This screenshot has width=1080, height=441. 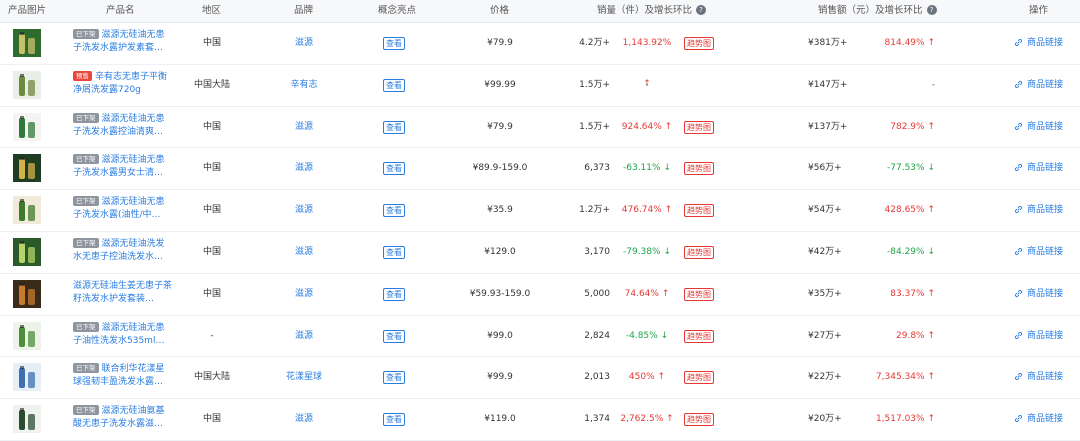 What do you see at coordinates (304, 85) in the screenshot?
I see `brand-link: 辛有志` at bounding box center [304, 85].